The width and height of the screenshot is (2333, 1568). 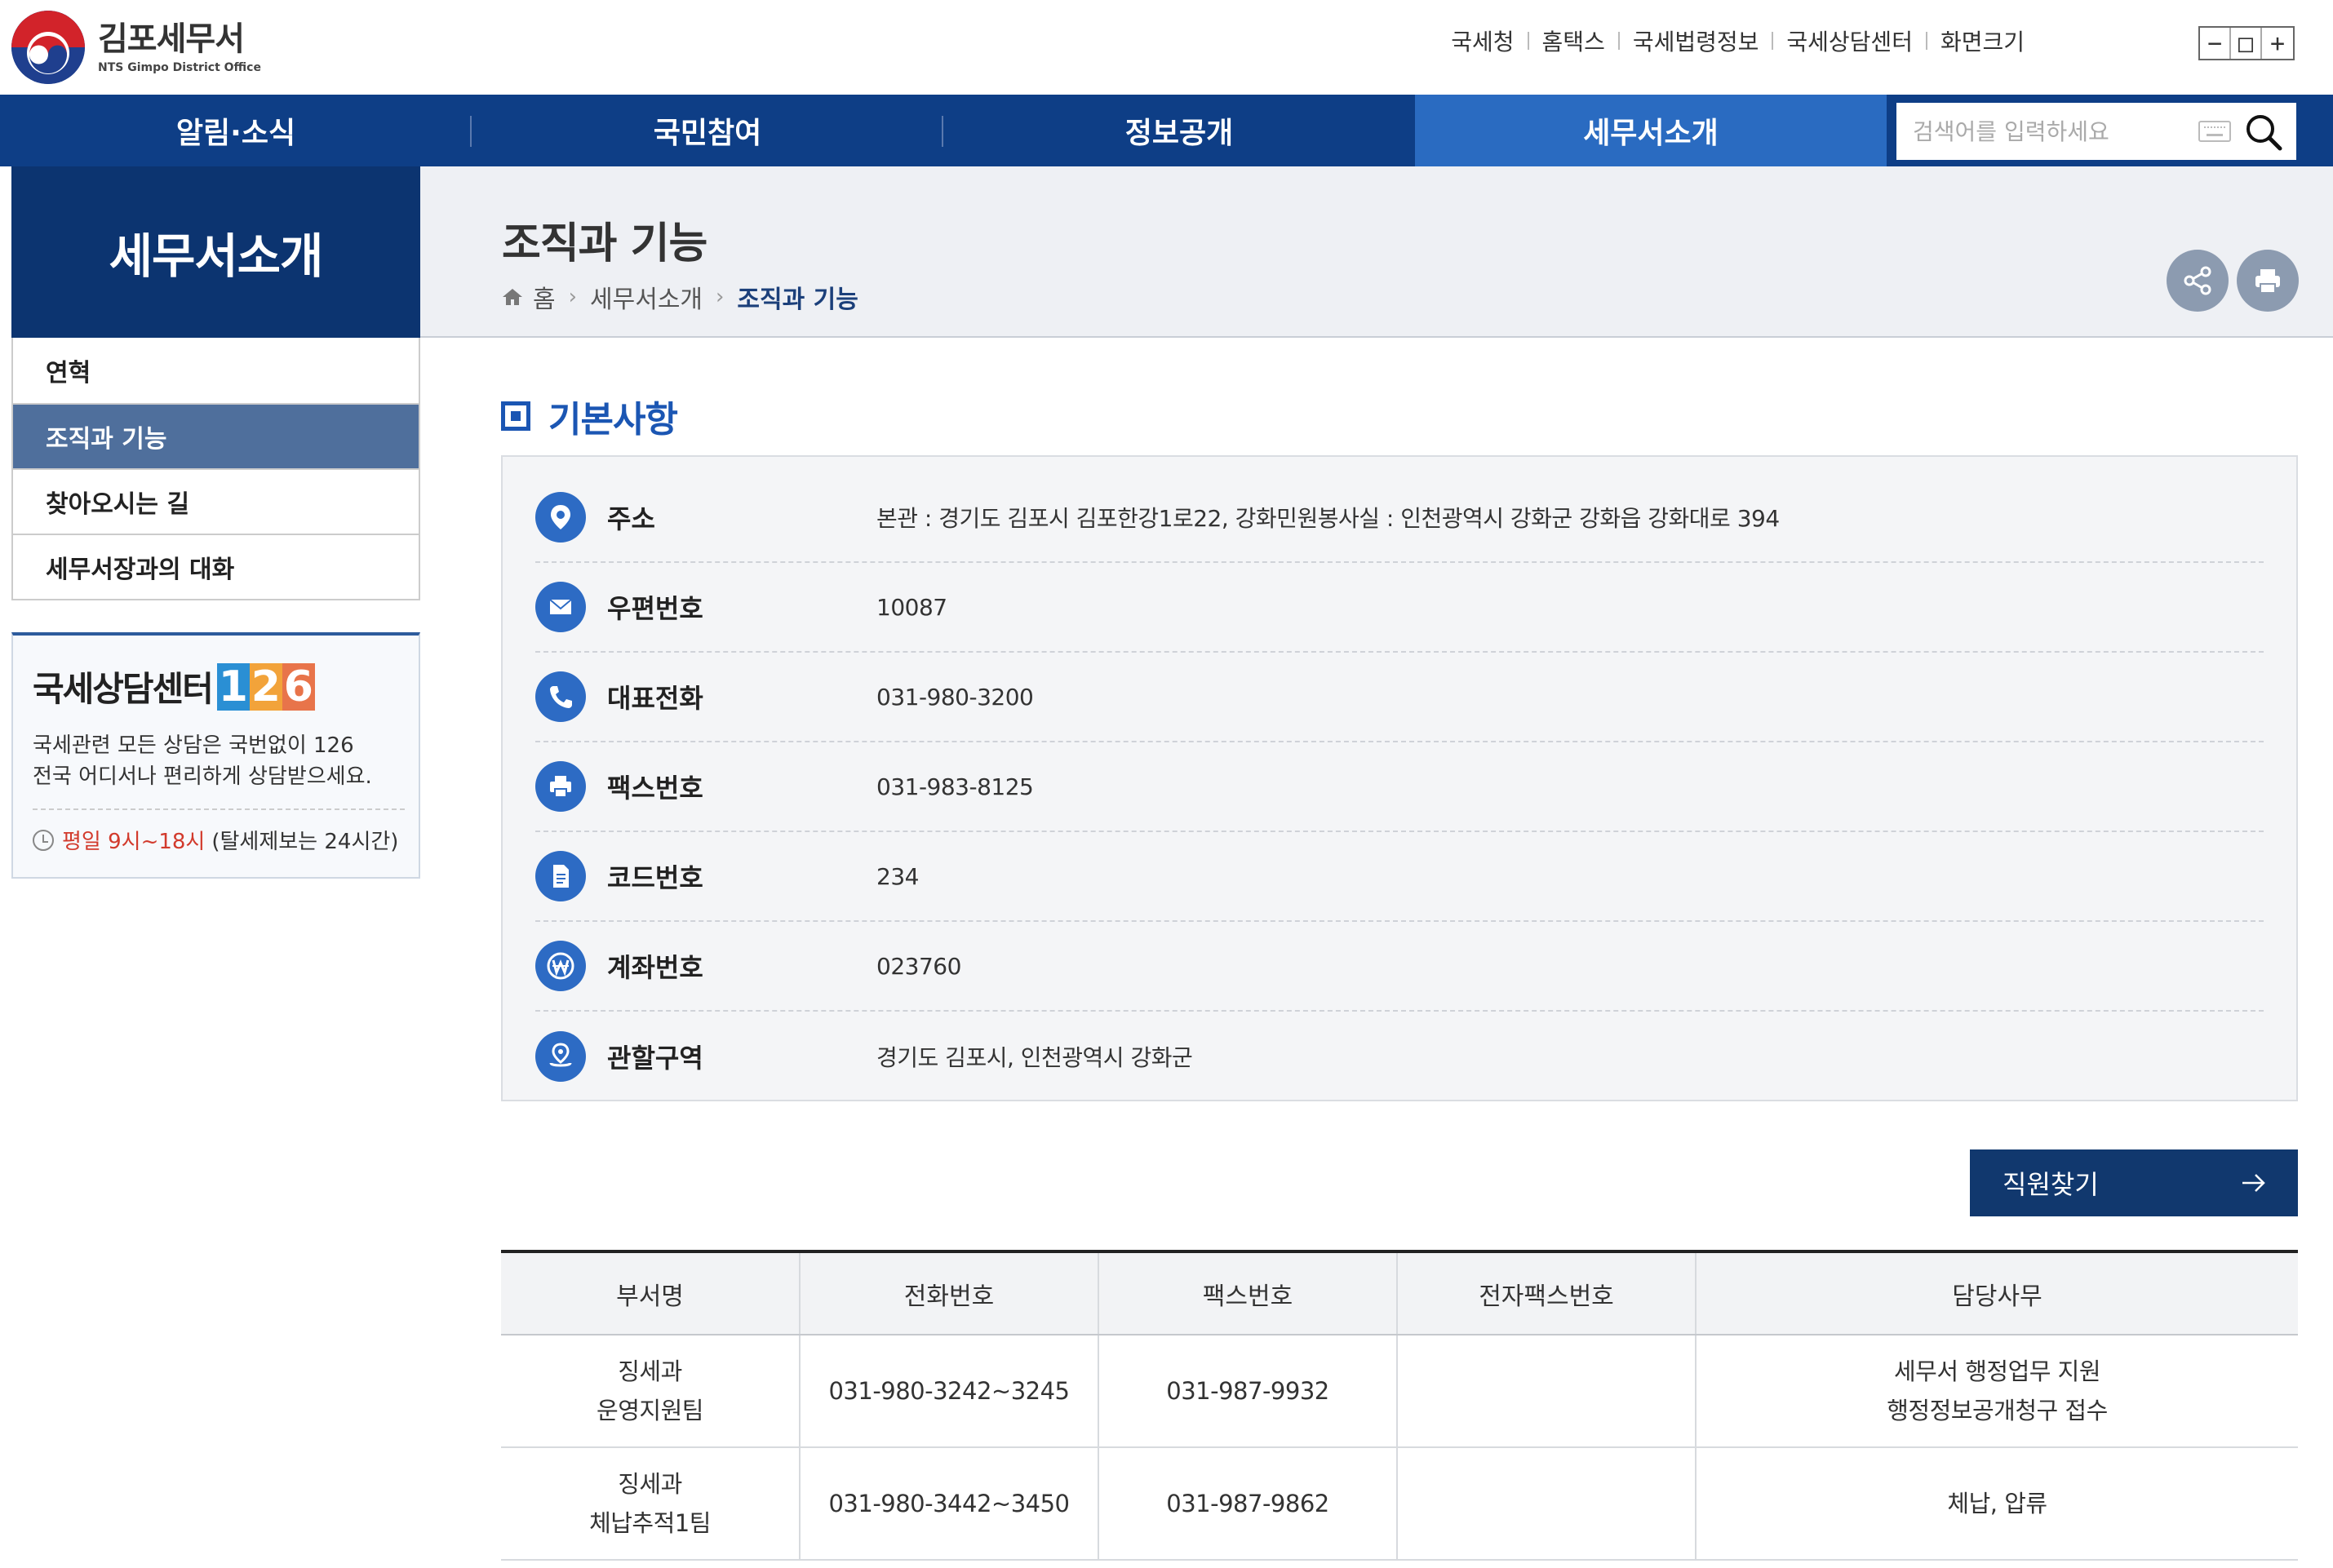 I want to click on util-link-hometax: 홈택스, so click(x=1574, y=40).